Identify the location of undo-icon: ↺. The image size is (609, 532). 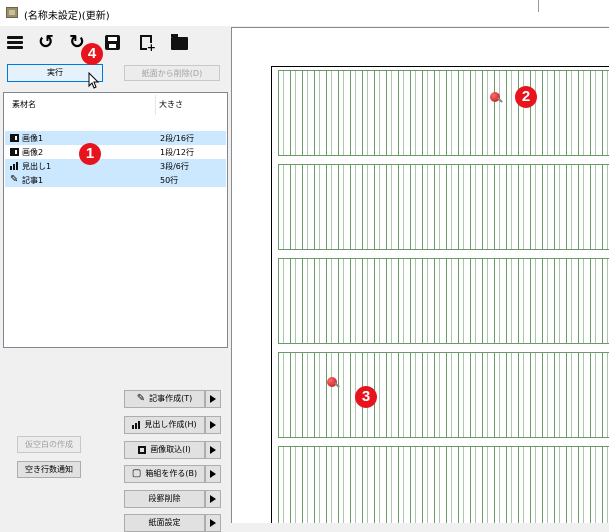
(46, 42).